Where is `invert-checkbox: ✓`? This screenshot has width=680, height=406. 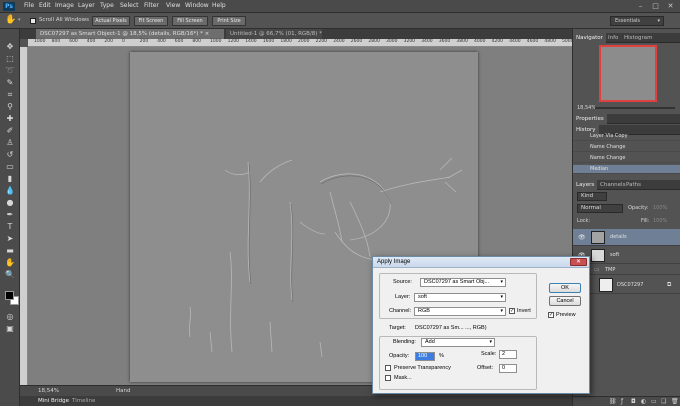 invert-checkbox: ✓ is located at coordinates (512, 311).